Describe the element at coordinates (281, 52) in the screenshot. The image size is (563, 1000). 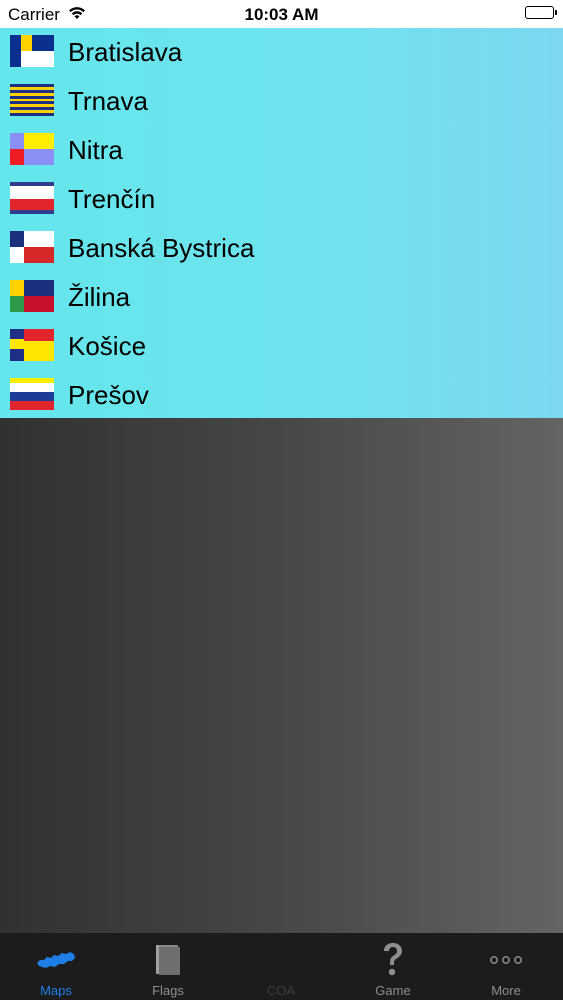
I see `region-row-bratislava: Bratislava` at that location.